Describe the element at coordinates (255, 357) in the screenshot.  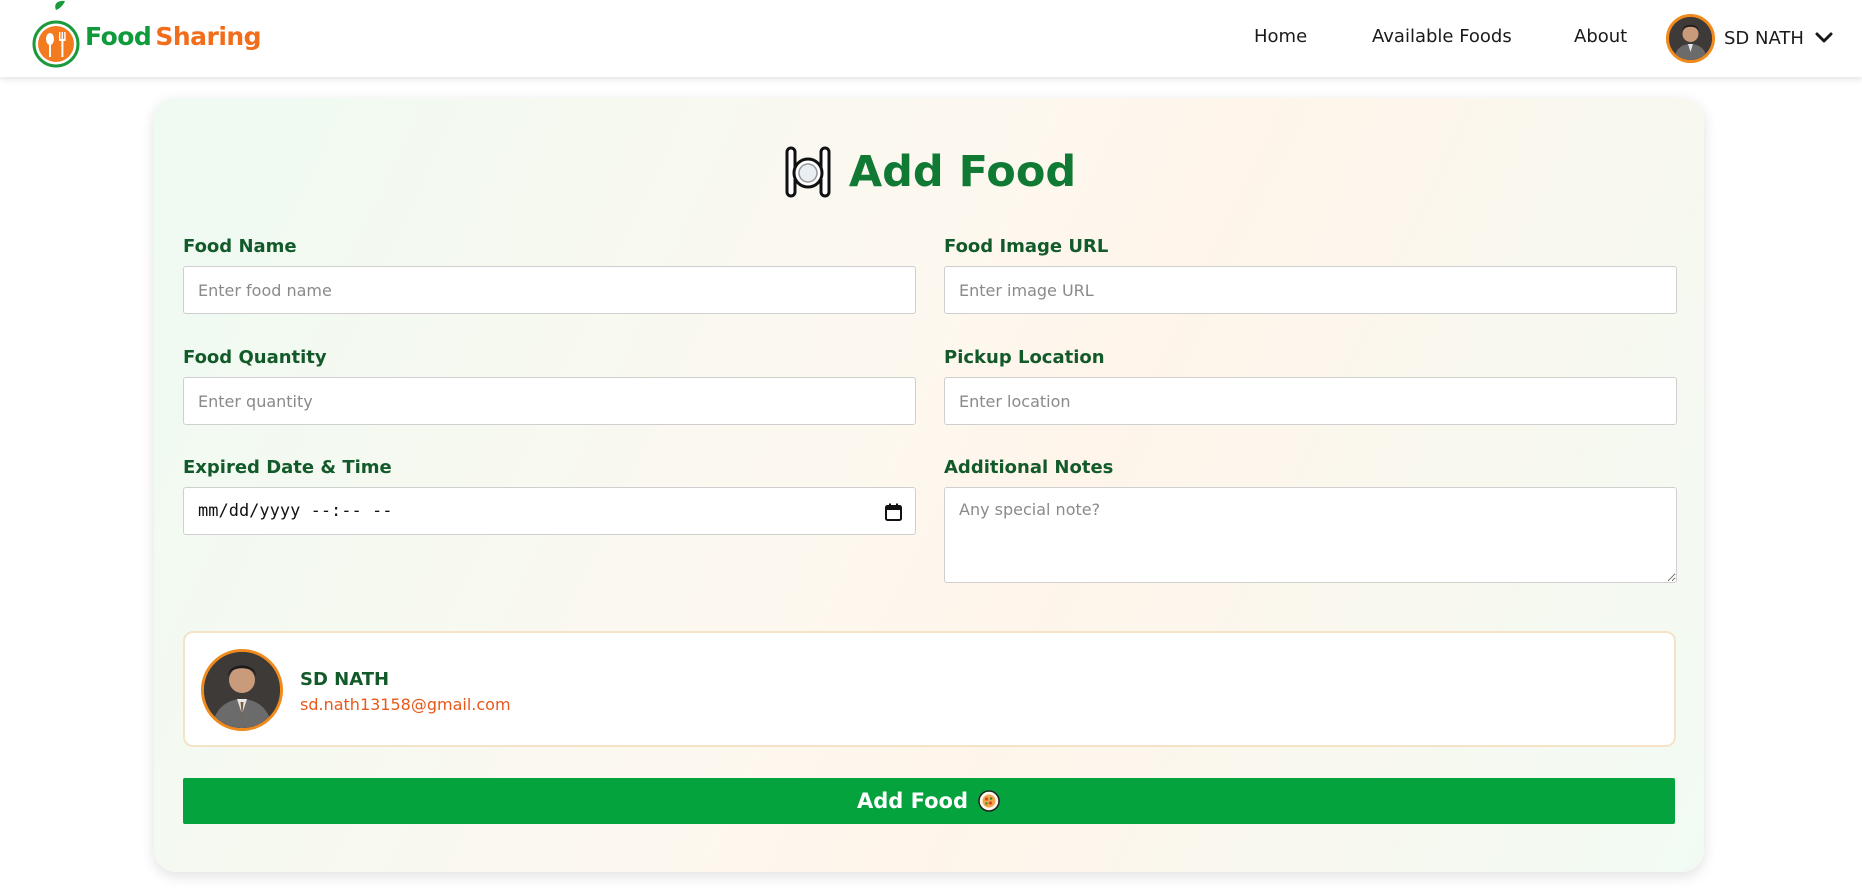
I see `food-quantity-label: Food Quantity` at that location.